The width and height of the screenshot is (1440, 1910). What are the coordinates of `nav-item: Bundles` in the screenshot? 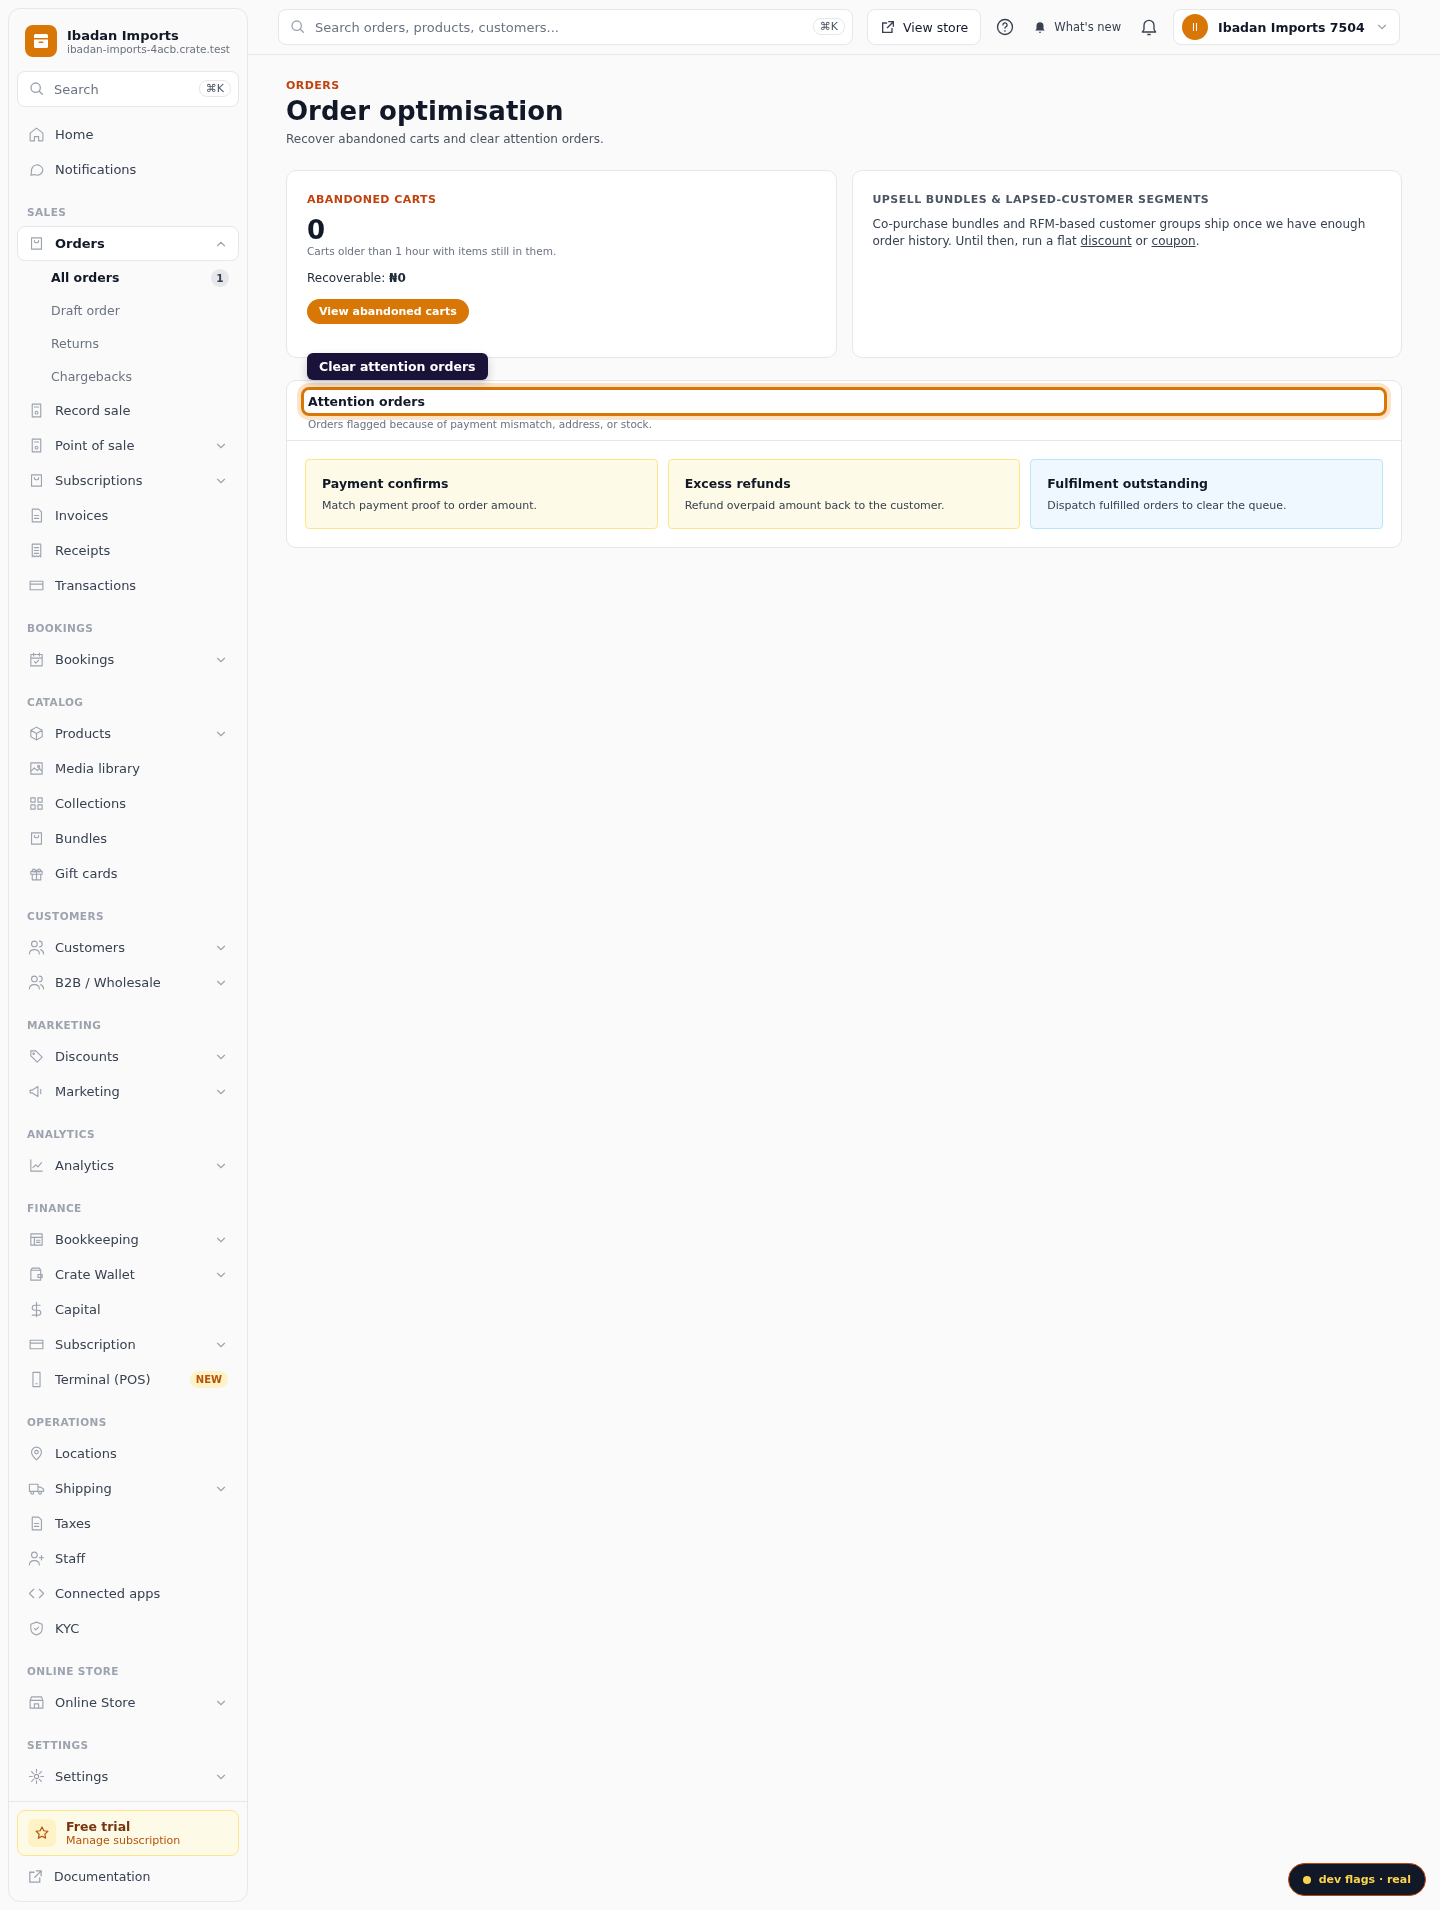 It's located at (128, 838).